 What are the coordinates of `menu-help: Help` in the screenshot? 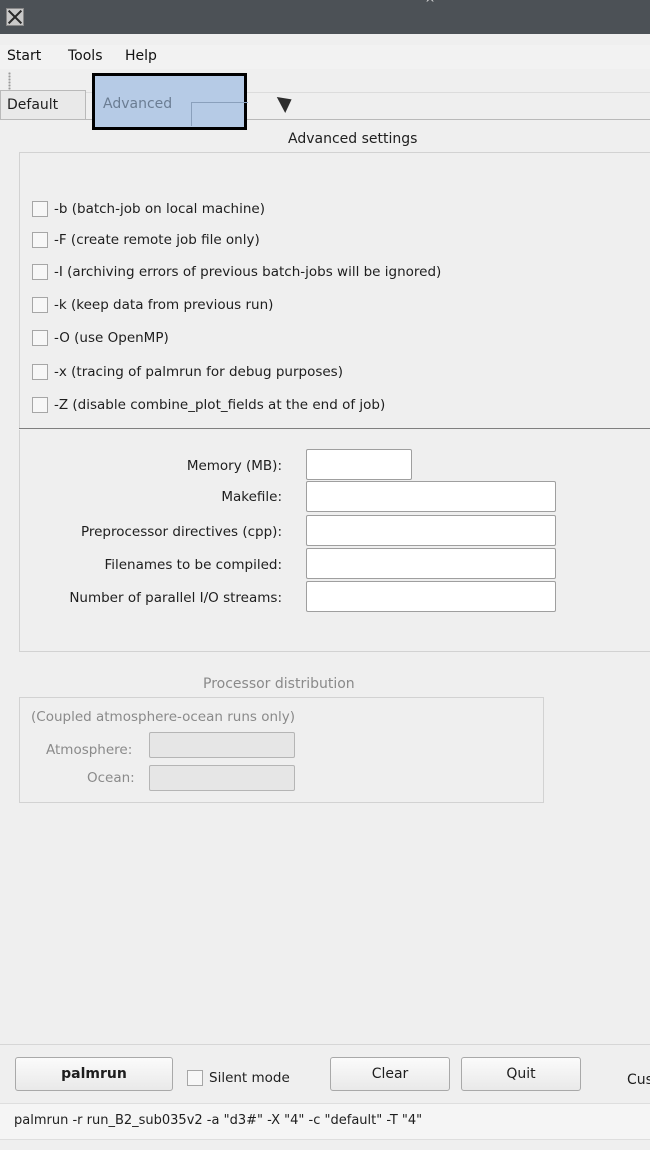 It's located at (141, 56).